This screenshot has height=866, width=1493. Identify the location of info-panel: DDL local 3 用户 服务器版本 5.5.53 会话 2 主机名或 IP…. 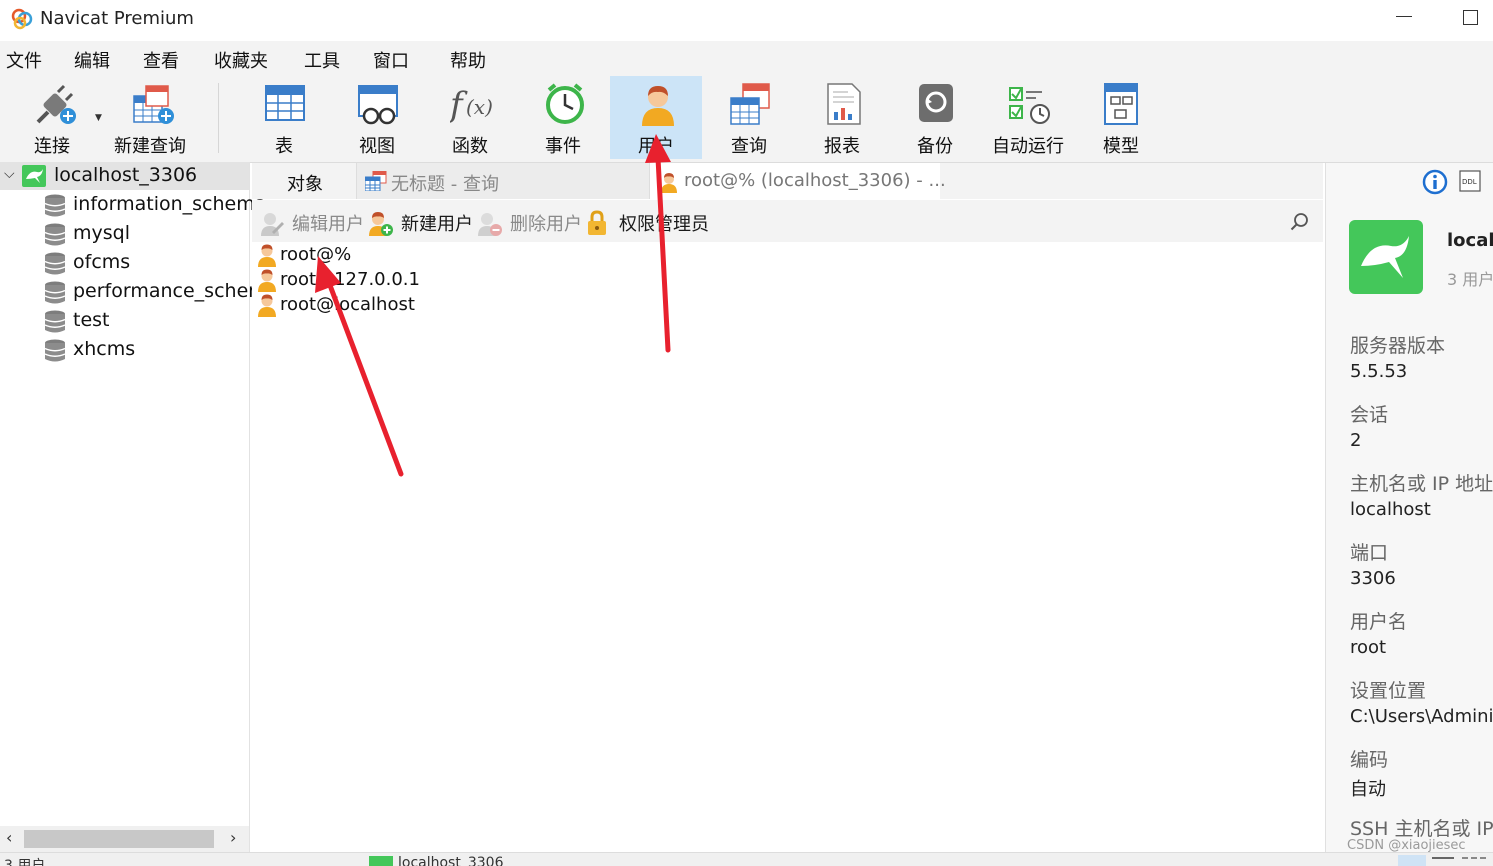
(1409, 514).